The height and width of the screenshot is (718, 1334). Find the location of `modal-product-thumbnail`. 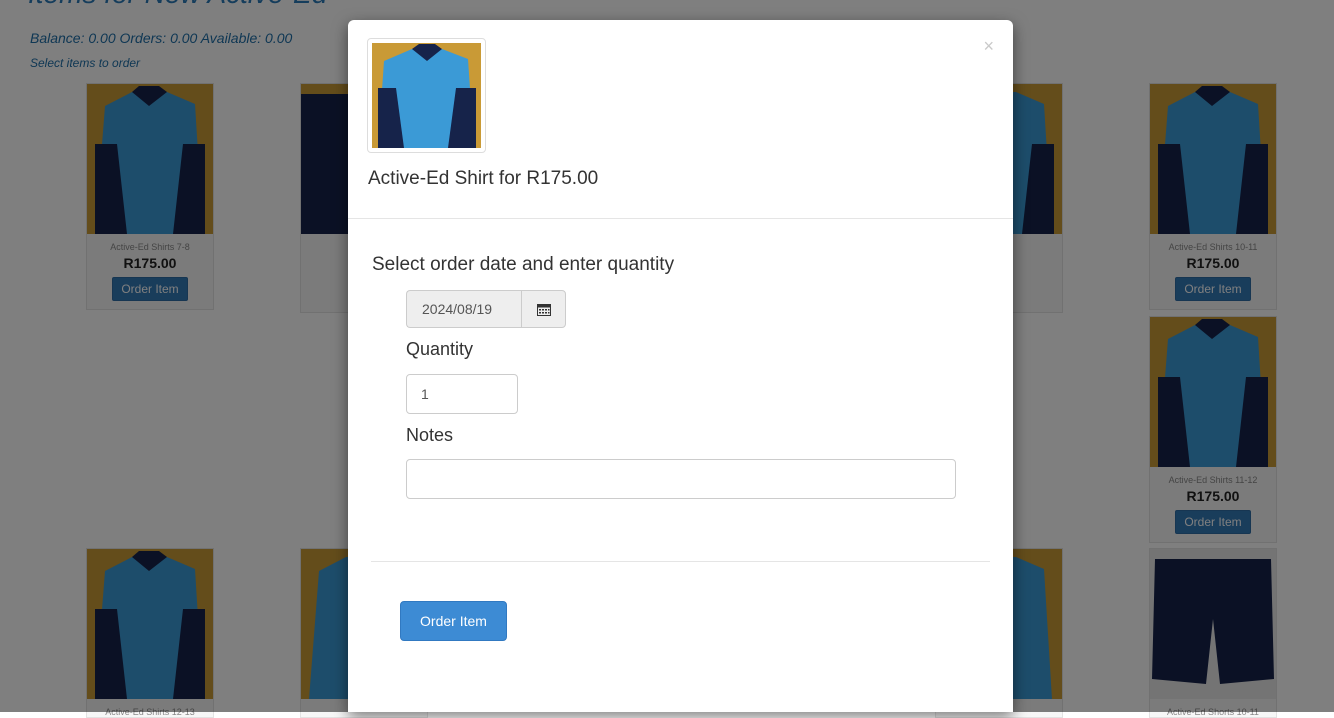

modal-product-thumbnail is located at coordinates (426, 95).